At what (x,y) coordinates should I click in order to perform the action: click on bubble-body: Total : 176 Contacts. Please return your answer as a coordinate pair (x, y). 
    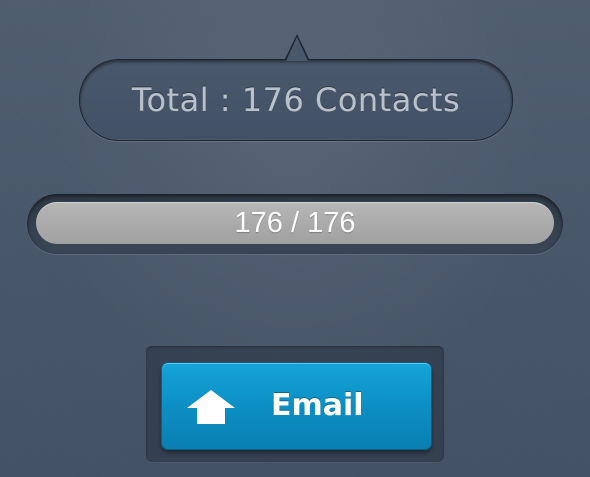
    Looking at the image, I should click on (296, 100).